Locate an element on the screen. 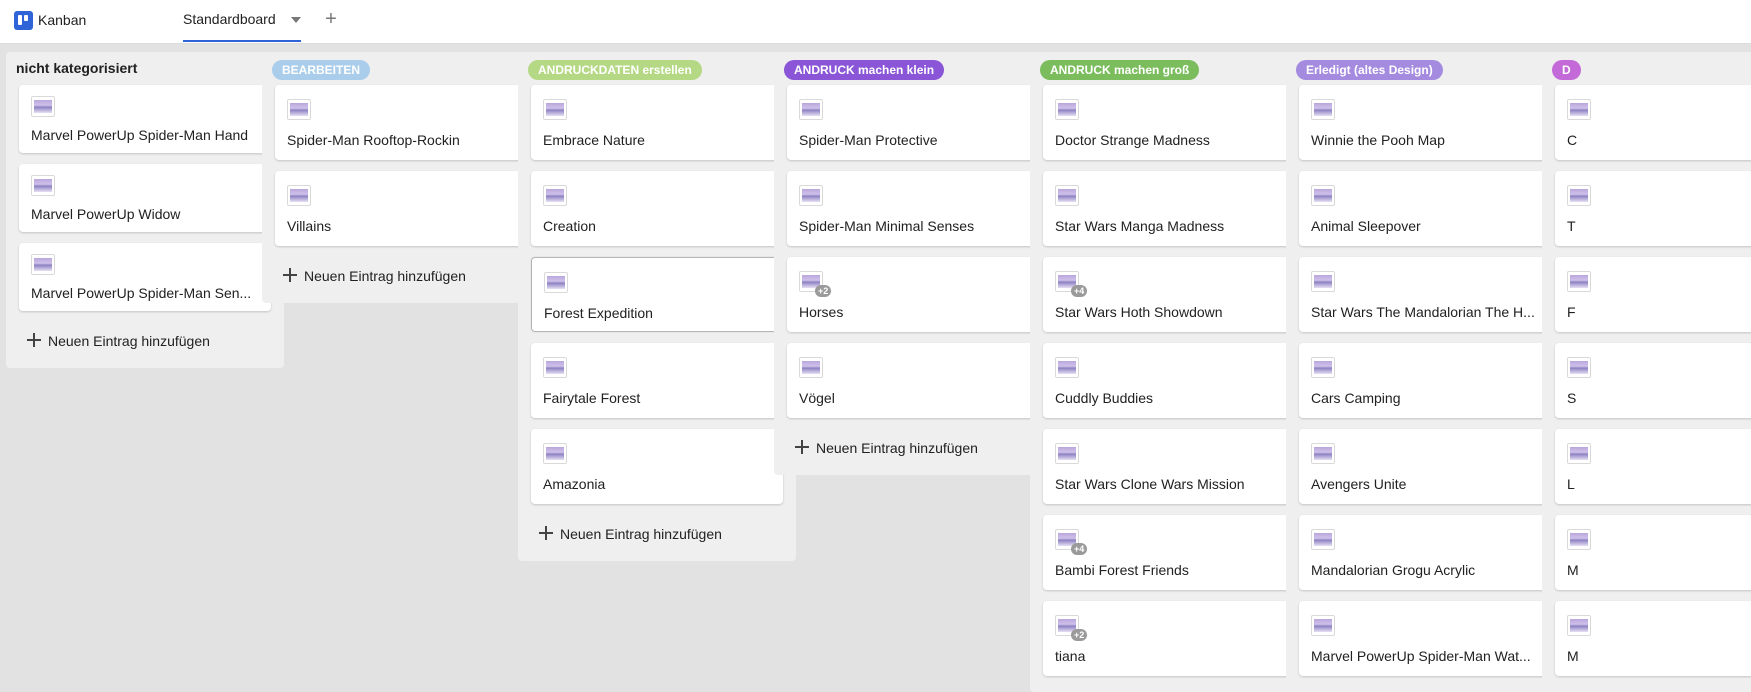 The height and width of the screenshot is (692, 1751). card-title: Spider-Man Rooftop-Rockin is located at coordinates (373, 140).